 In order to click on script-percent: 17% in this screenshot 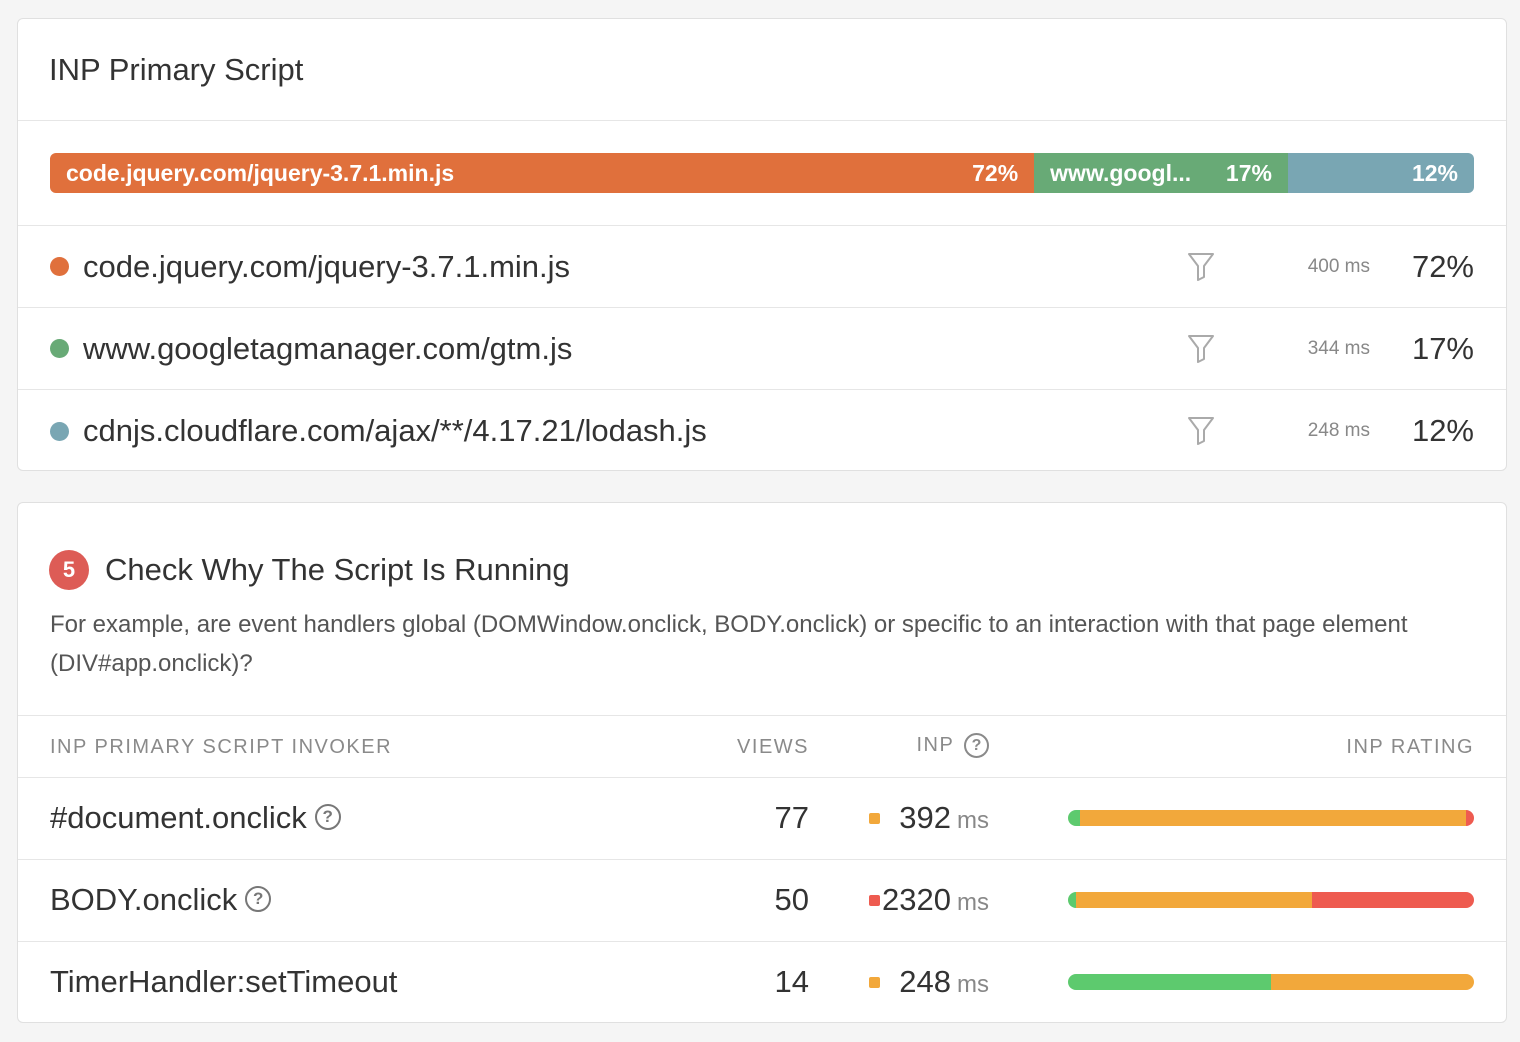, I will do `click(1442, 348)`.